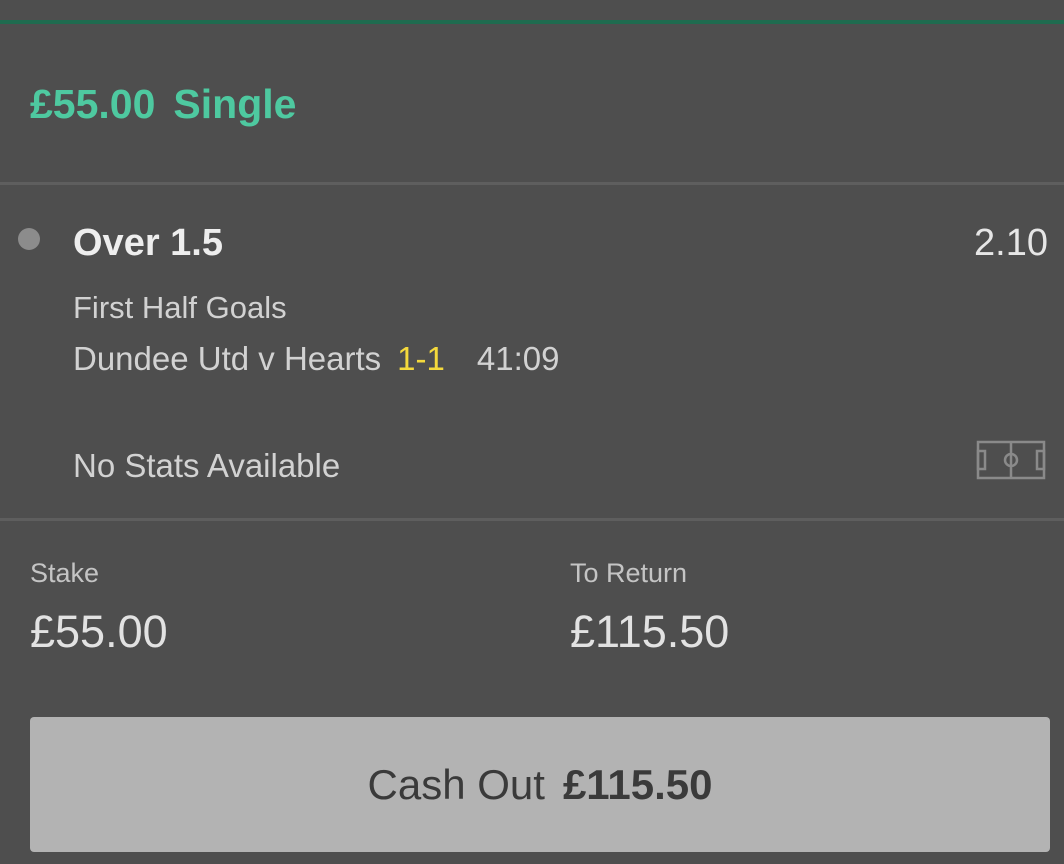  I want to click on cash-out-button: Cash Out £115.50, so click(540, 784).